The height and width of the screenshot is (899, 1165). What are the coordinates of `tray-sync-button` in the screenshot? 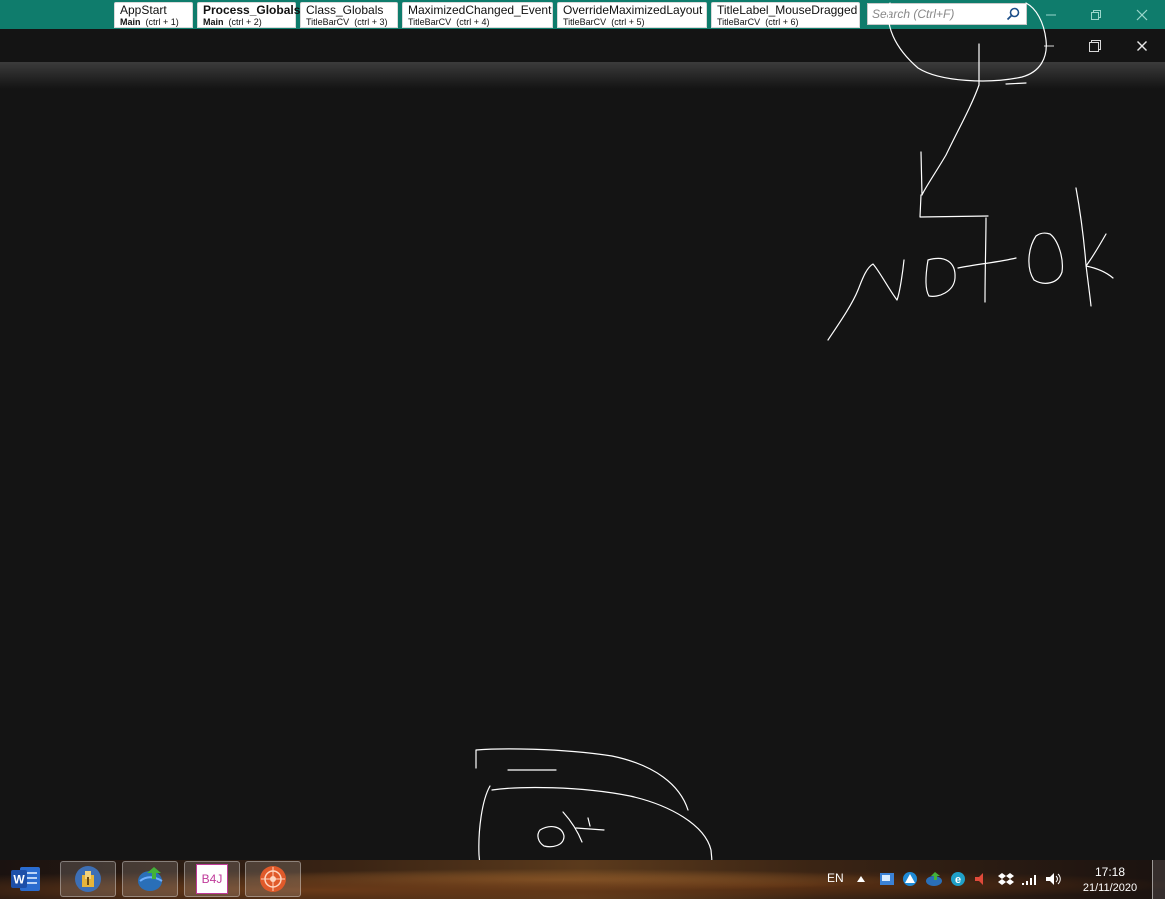 It's located at (910, 879).